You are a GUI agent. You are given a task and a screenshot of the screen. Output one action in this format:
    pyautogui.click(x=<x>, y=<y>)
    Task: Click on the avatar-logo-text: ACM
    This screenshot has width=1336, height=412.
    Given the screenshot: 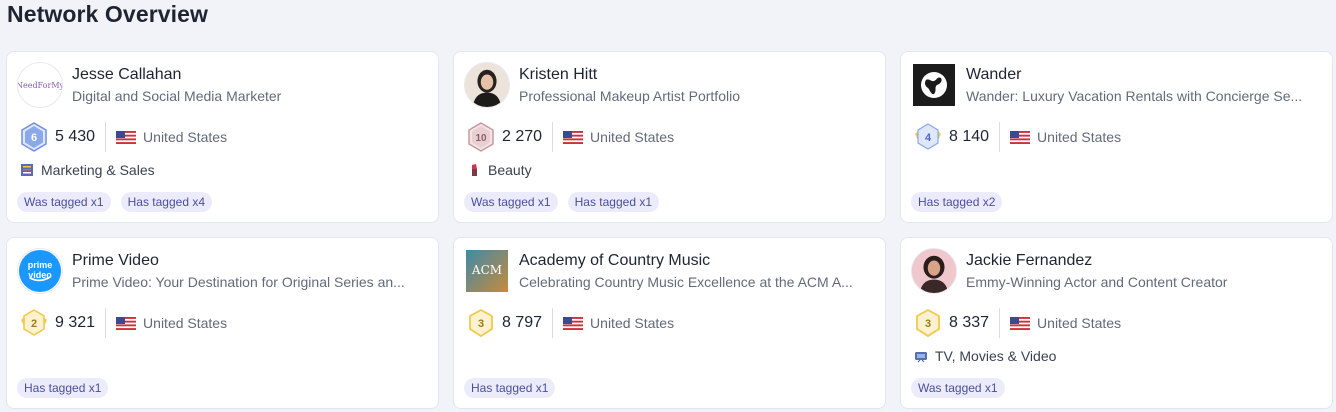 What is the action you would take?
    pyautogui.click(x=487, y=270)
    